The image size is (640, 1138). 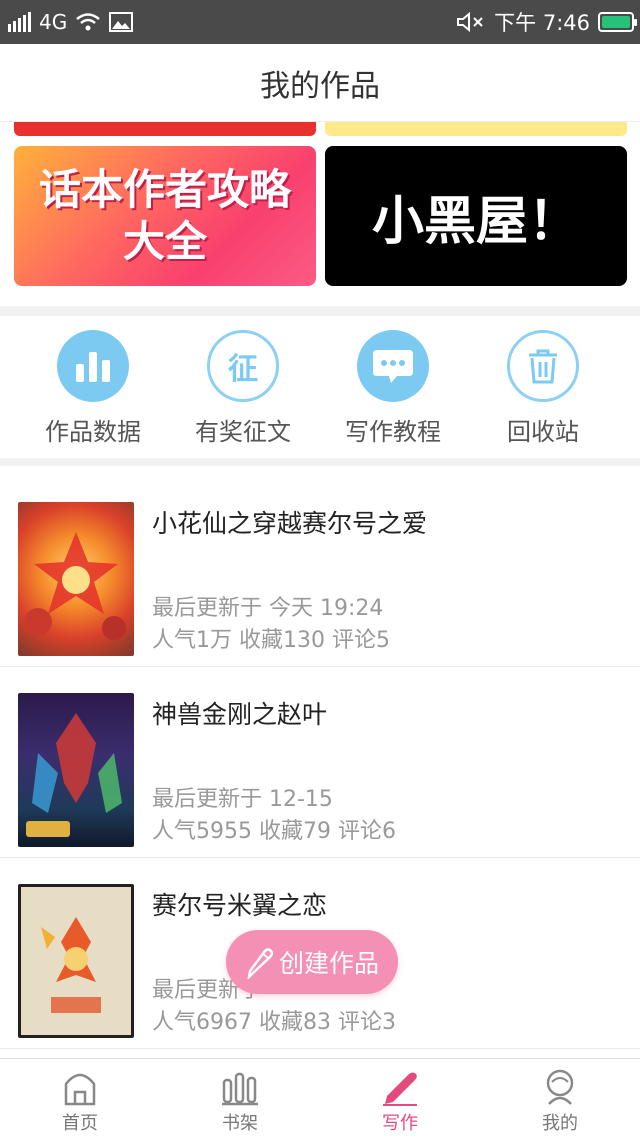 I want to click on work-title: 赛尔号米翼之恋, so click(x=240, y=905).